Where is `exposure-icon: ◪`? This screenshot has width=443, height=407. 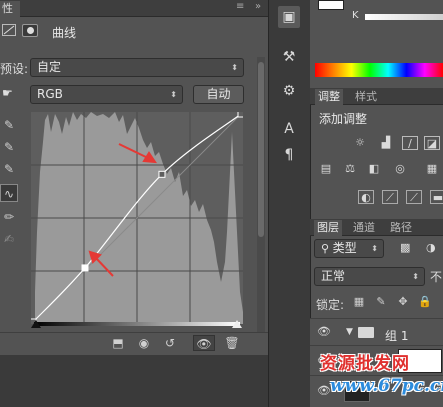 exposure-icon: ◪ is located at coordinates (432, 143).